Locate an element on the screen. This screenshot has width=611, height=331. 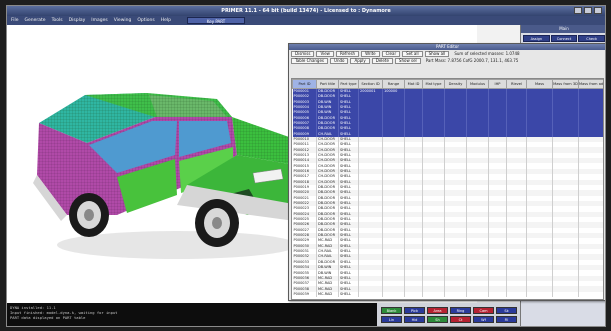
display-button-fil: Fil is located at coordinates (506, 319).